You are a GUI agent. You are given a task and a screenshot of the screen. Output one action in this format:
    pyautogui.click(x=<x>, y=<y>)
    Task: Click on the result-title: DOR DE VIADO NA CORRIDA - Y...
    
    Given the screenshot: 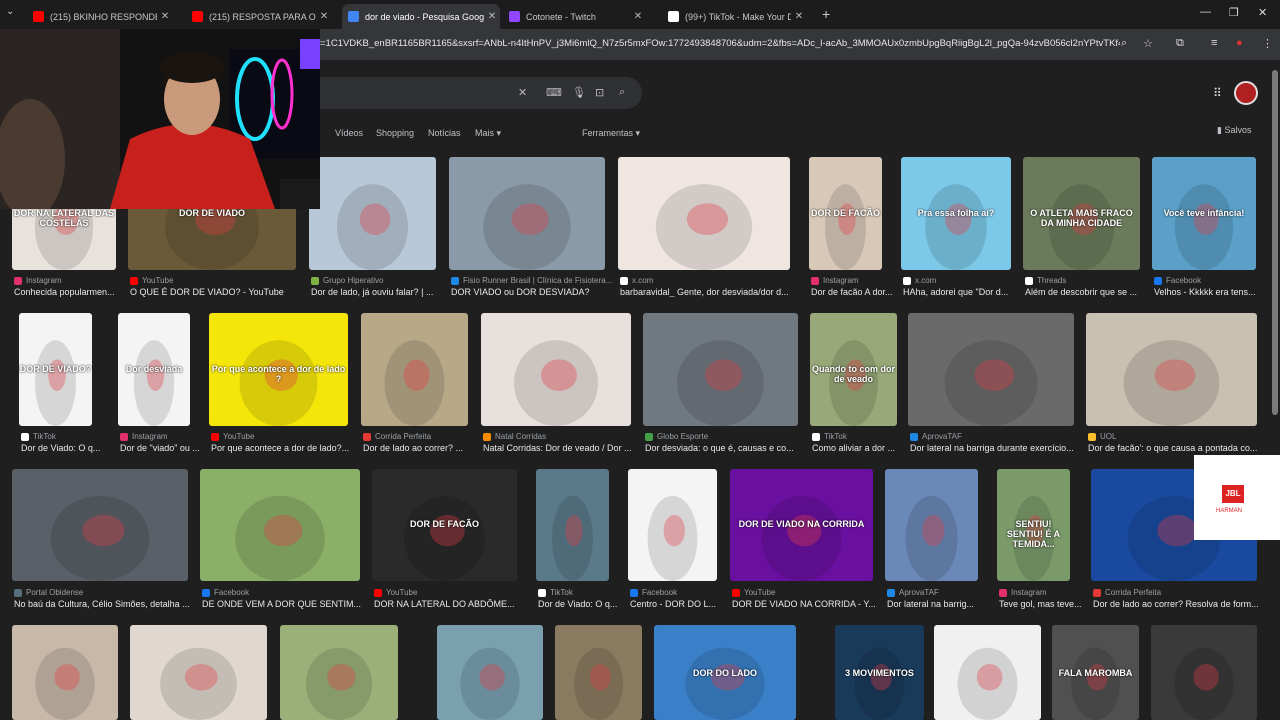 What is the action you would take?
    pyautogui.click(x=809, y=604)
    